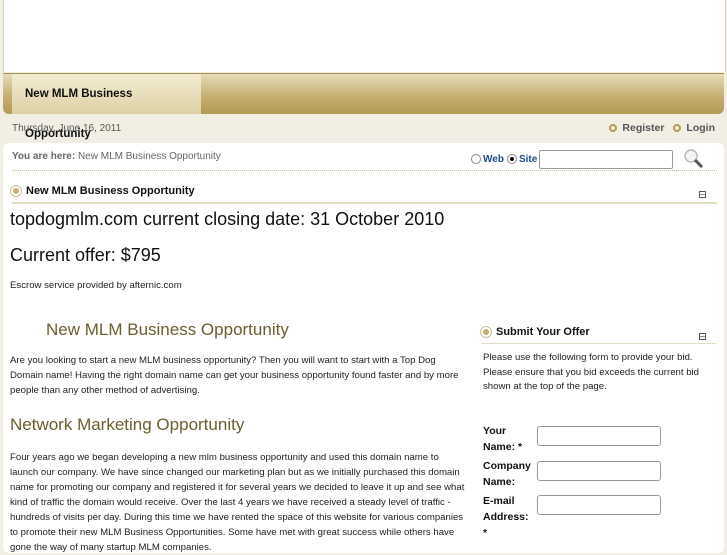 The height and width of the screenshot is (555, 727). What do you see at coordinates (507, 474) in the screenshot?
I see `company-label: Company Name:` at bounding box center [507, 474].